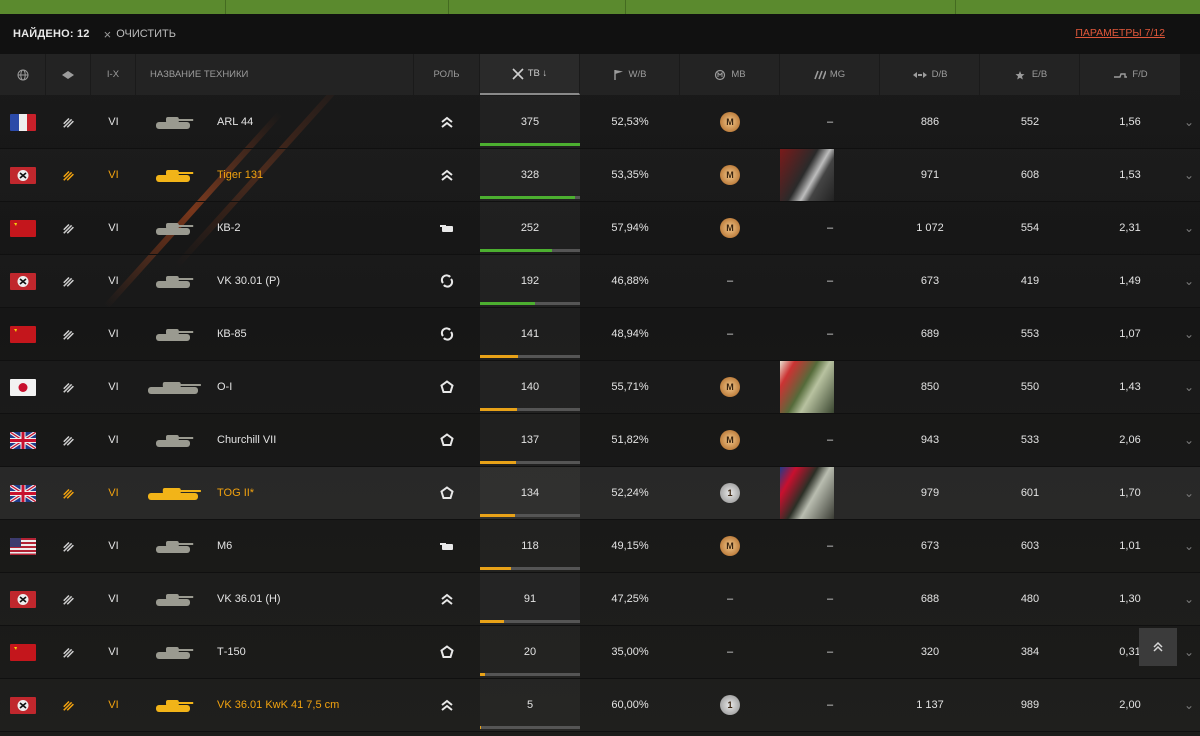  I want to click on header-nation, so click(23, 74).